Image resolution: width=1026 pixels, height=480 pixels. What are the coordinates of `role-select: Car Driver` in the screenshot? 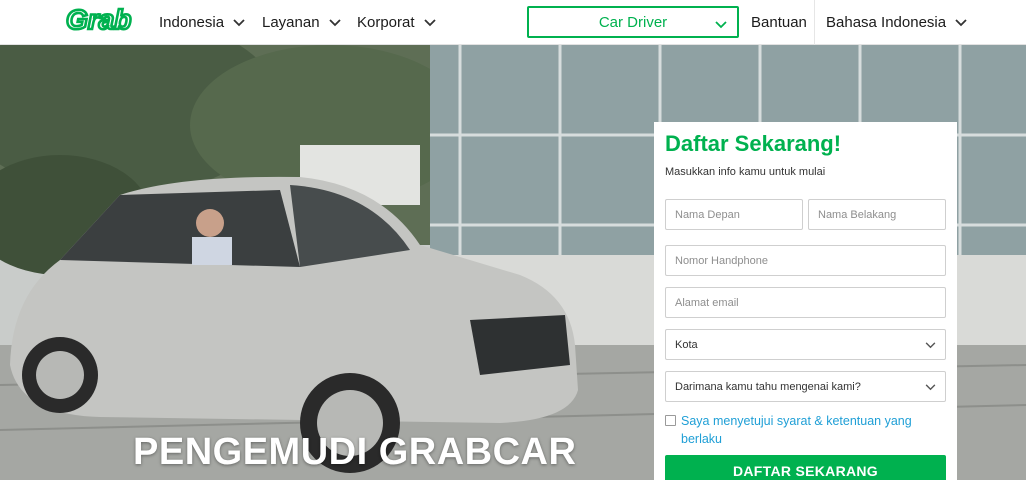 It's located at (633, 22).